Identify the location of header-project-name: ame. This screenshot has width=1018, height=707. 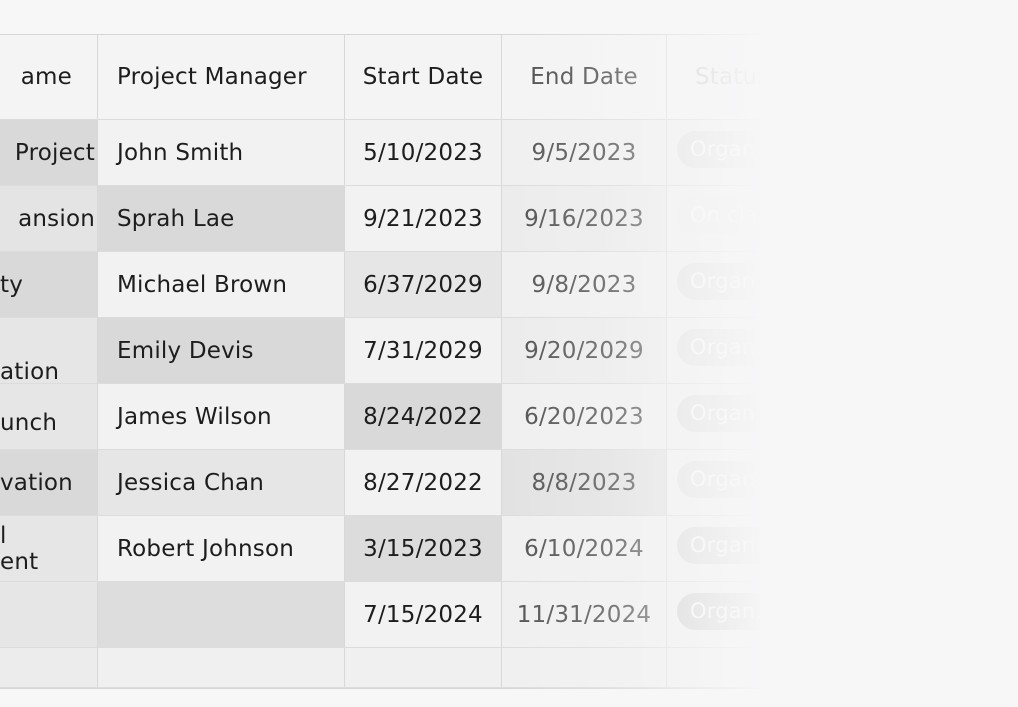
(49, 77).